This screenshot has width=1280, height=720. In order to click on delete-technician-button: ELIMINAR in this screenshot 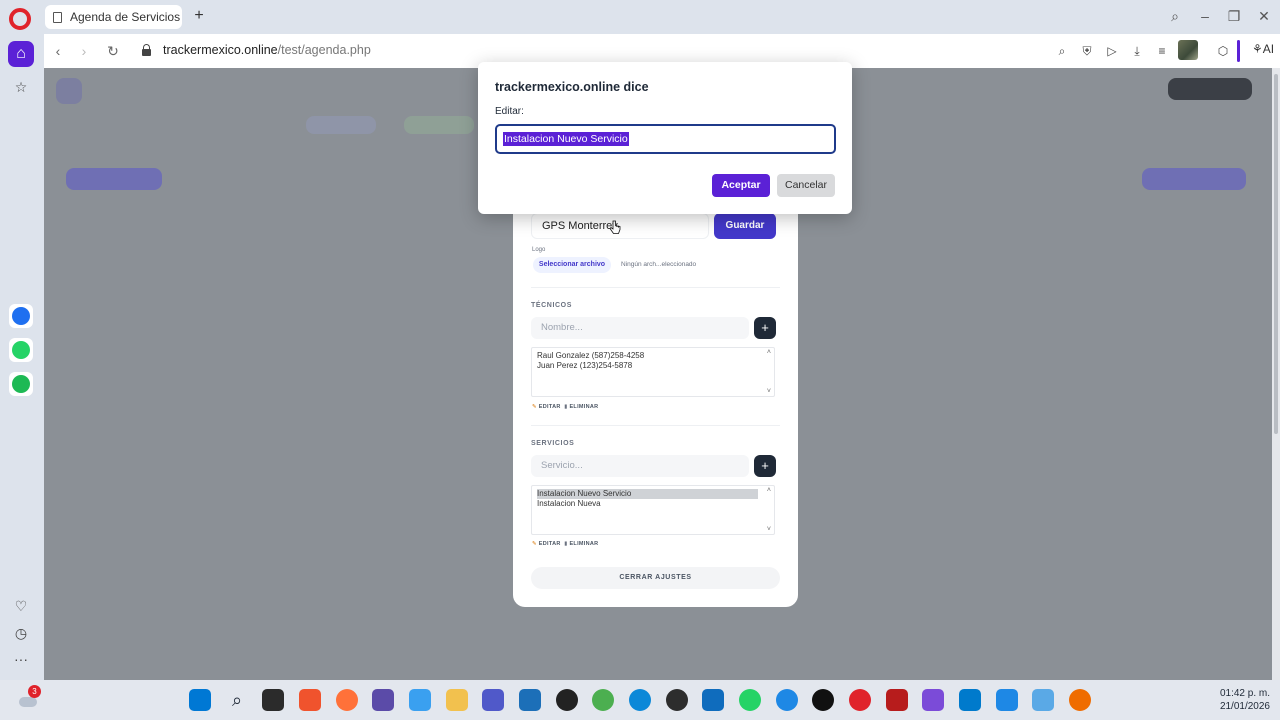, I will do `click(583, 407)`.